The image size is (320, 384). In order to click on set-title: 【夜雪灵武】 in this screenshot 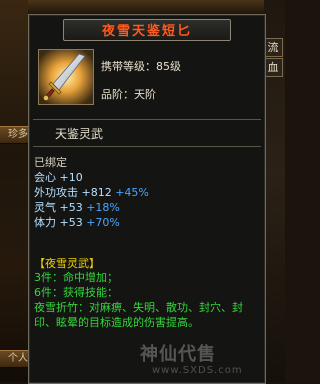, I will do `click(67, 263)`.